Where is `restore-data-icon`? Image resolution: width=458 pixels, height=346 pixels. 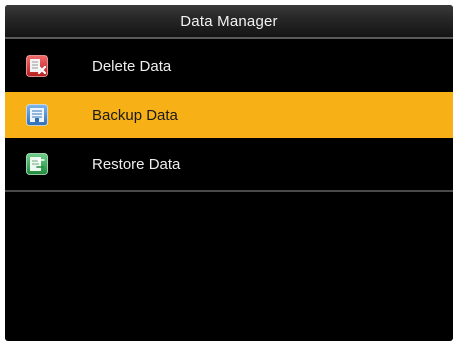 restore-data-icon is located at coordinates (37, 164).